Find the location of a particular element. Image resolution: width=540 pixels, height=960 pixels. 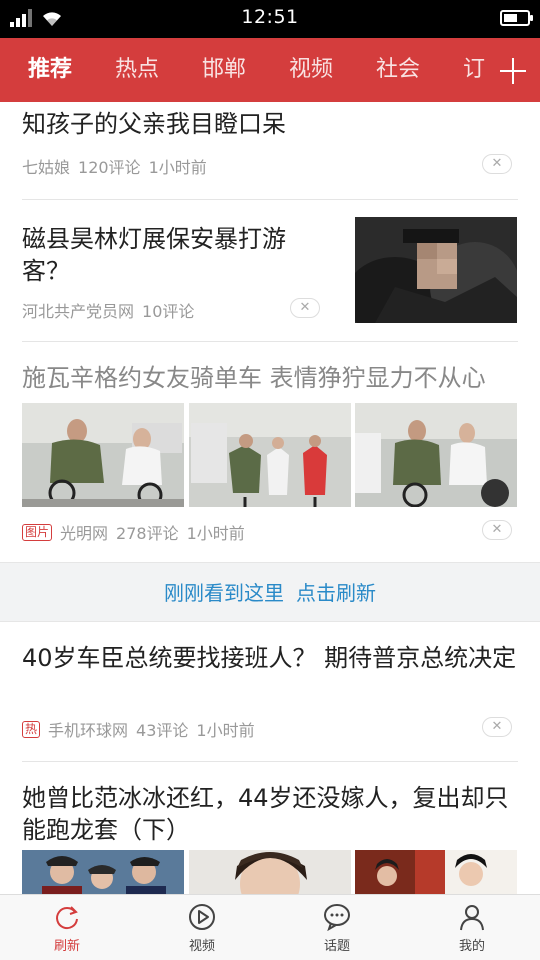

news-source: 手机环球网 is located at coordinates (88, 730).